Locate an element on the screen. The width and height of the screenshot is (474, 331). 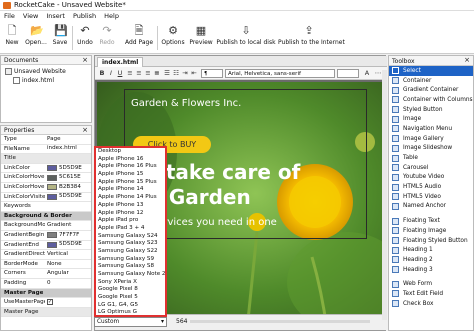
toolbox-item: Select is located at coordinates (431, 71).